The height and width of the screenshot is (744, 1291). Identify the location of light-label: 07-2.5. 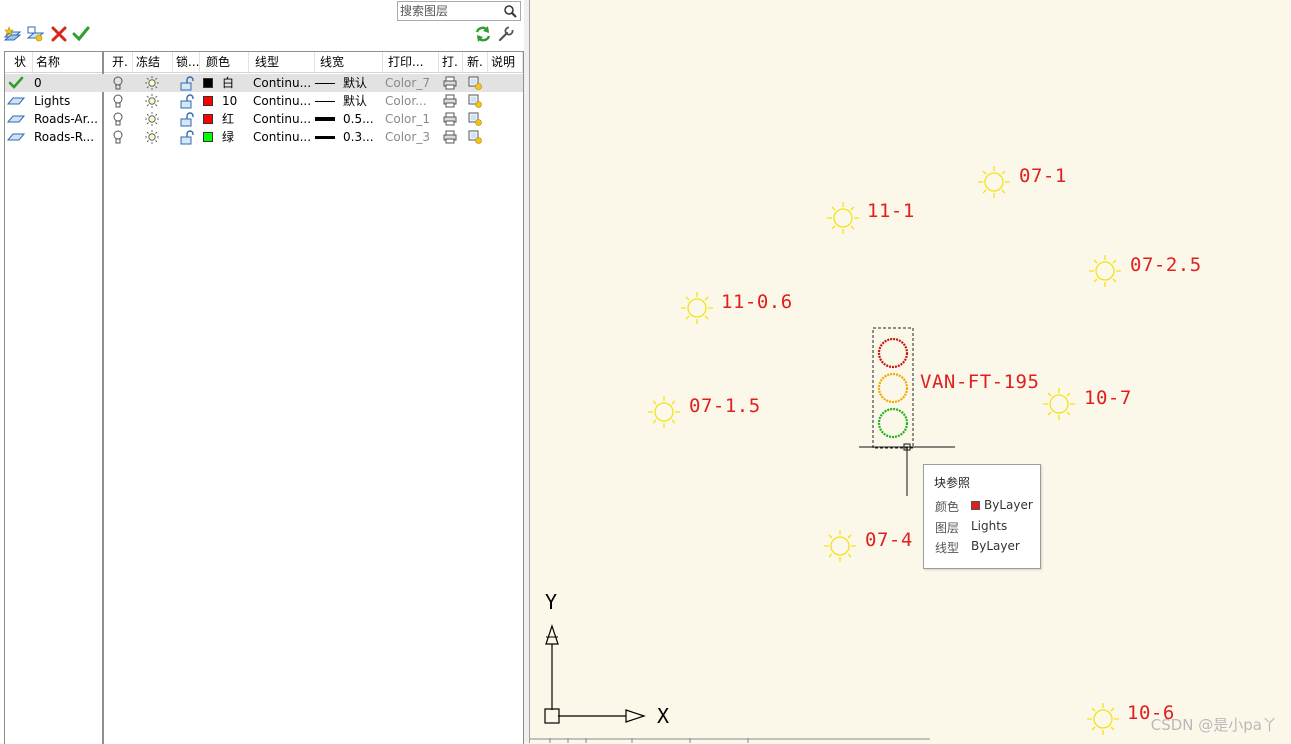
(1166, 265).